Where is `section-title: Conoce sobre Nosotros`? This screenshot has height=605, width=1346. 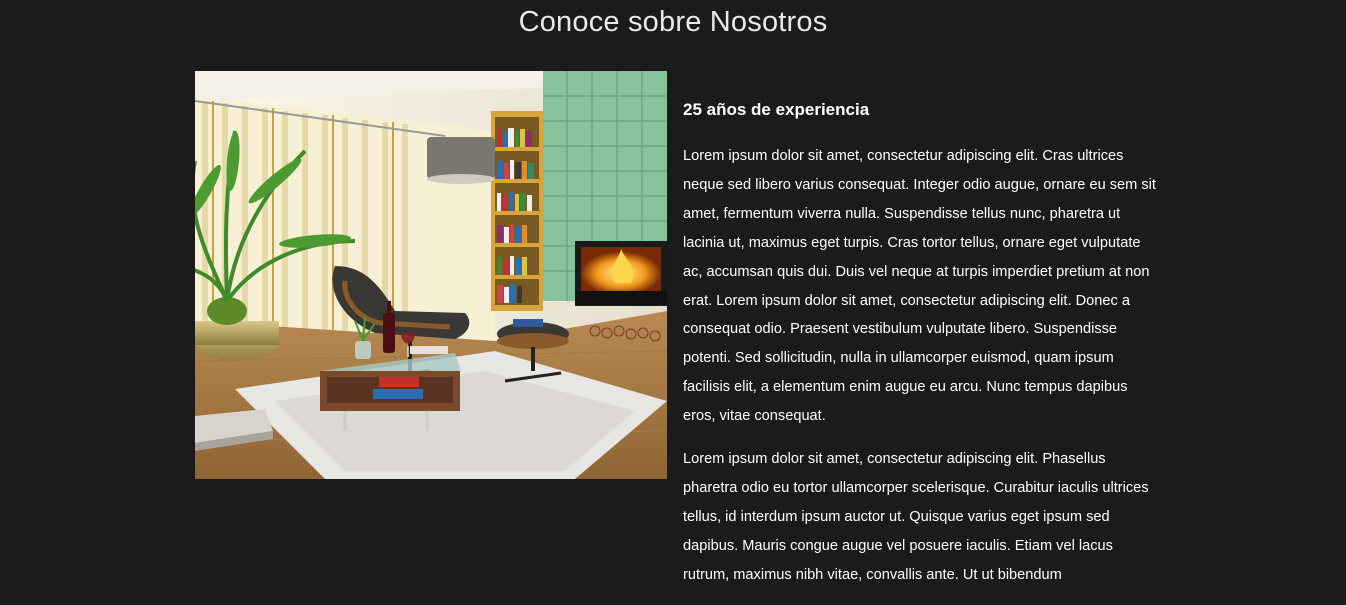
section-title: Conoce sobre Nosotros is located at coordinates (673, 22).